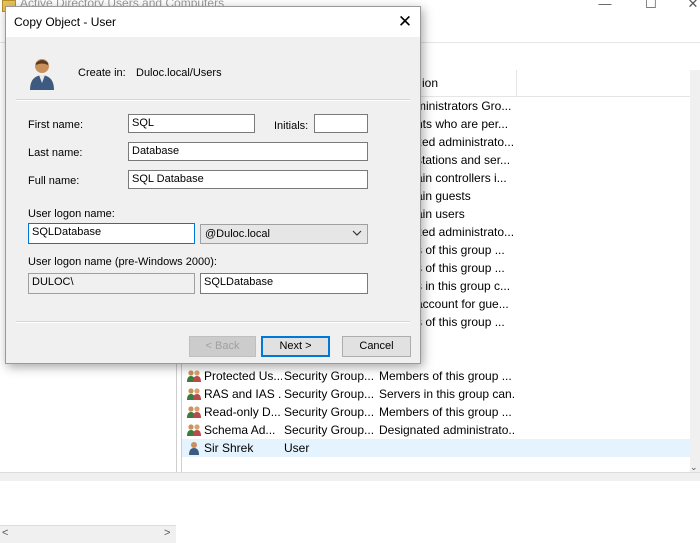  Describe the element at coordinates (651, 7) in the screenshot. I see `maximize-icon: ☐` at that location.